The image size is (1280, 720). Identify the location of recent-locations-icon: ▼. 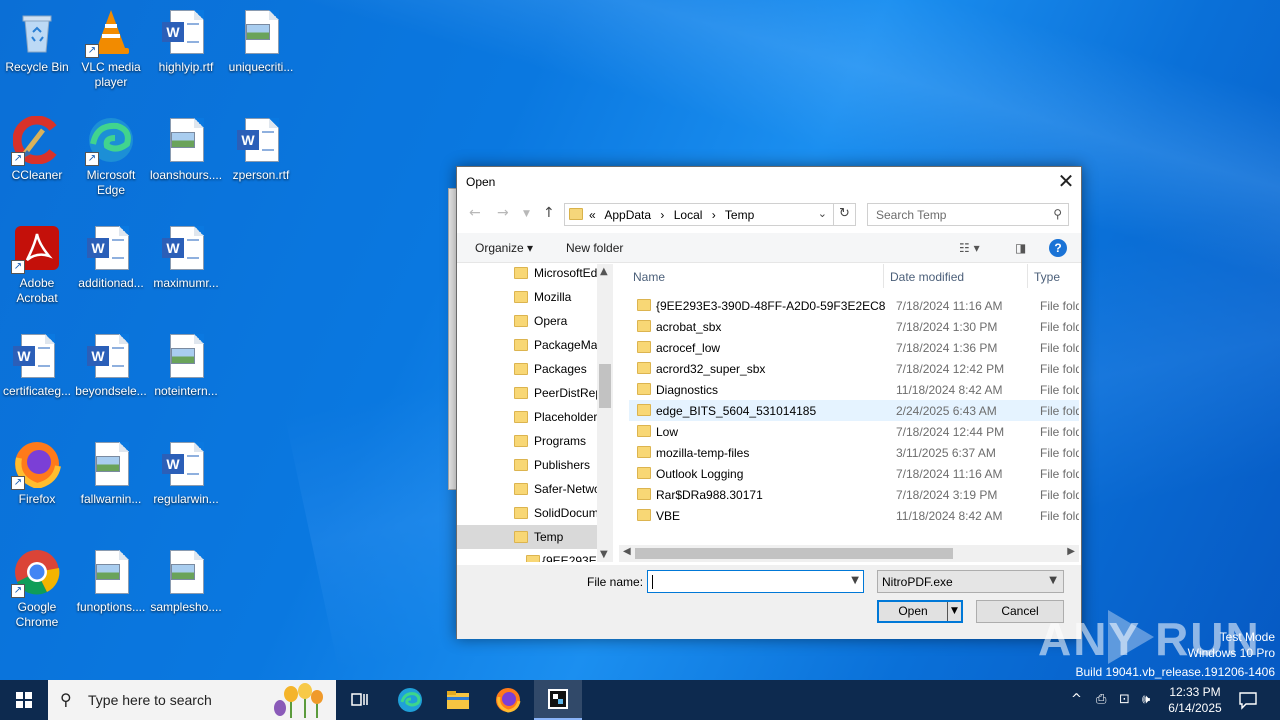
(526, 214).